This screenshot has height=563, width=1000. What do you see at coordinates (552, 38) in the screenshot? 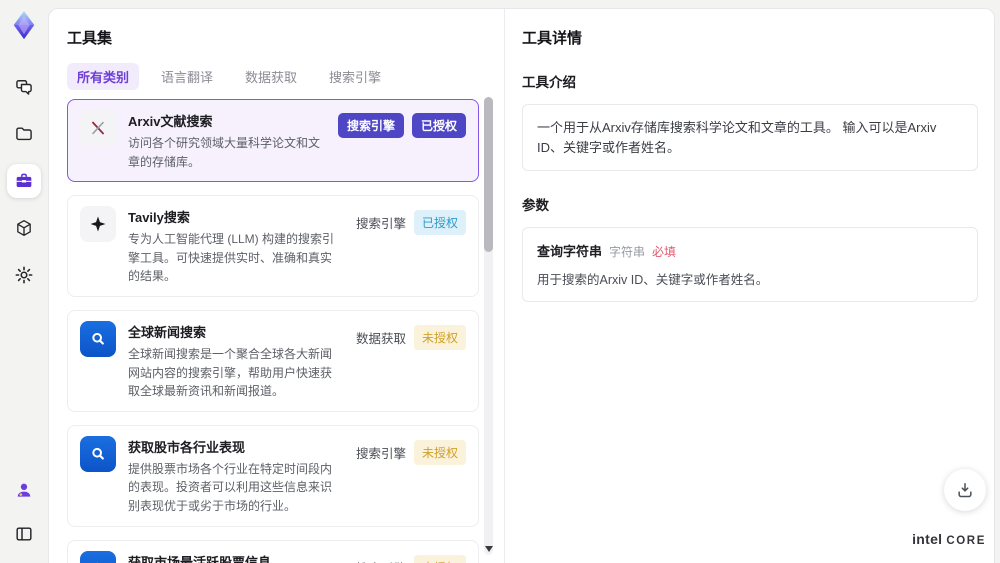
I see `detail-title: 工具详情` at bounding box center [552, 38].